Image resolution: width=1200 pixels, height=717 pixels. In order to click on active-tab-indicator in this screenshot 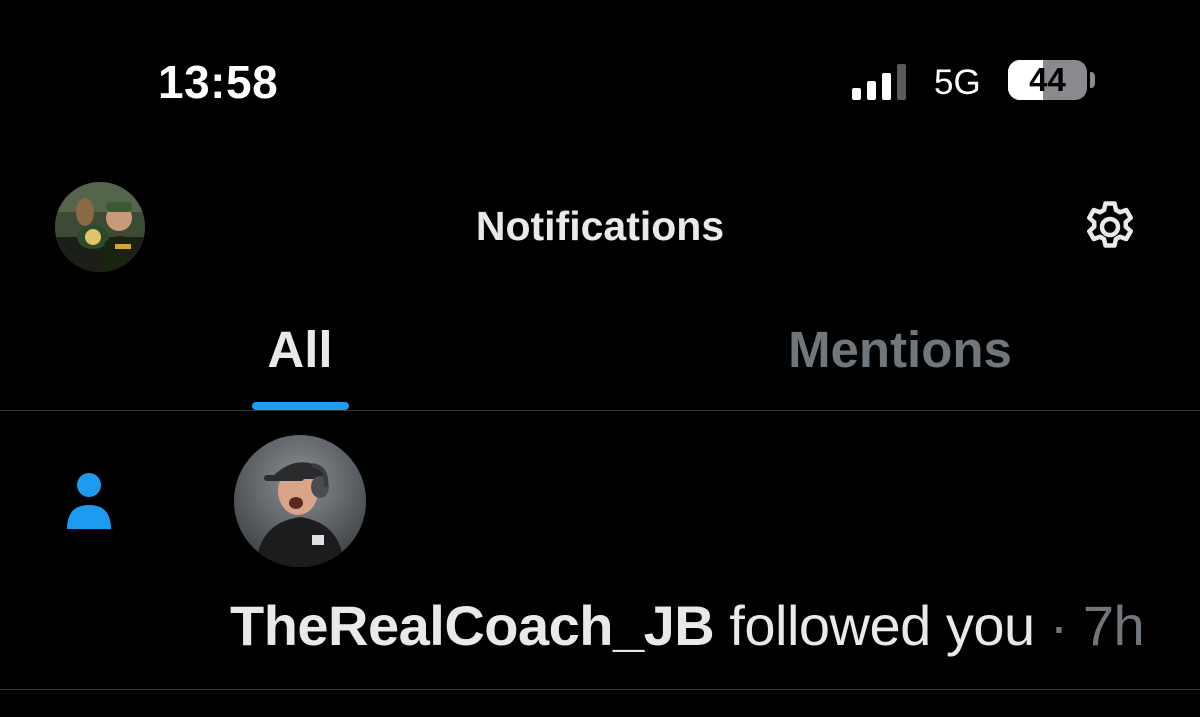, I will do `click(300, 406)`.